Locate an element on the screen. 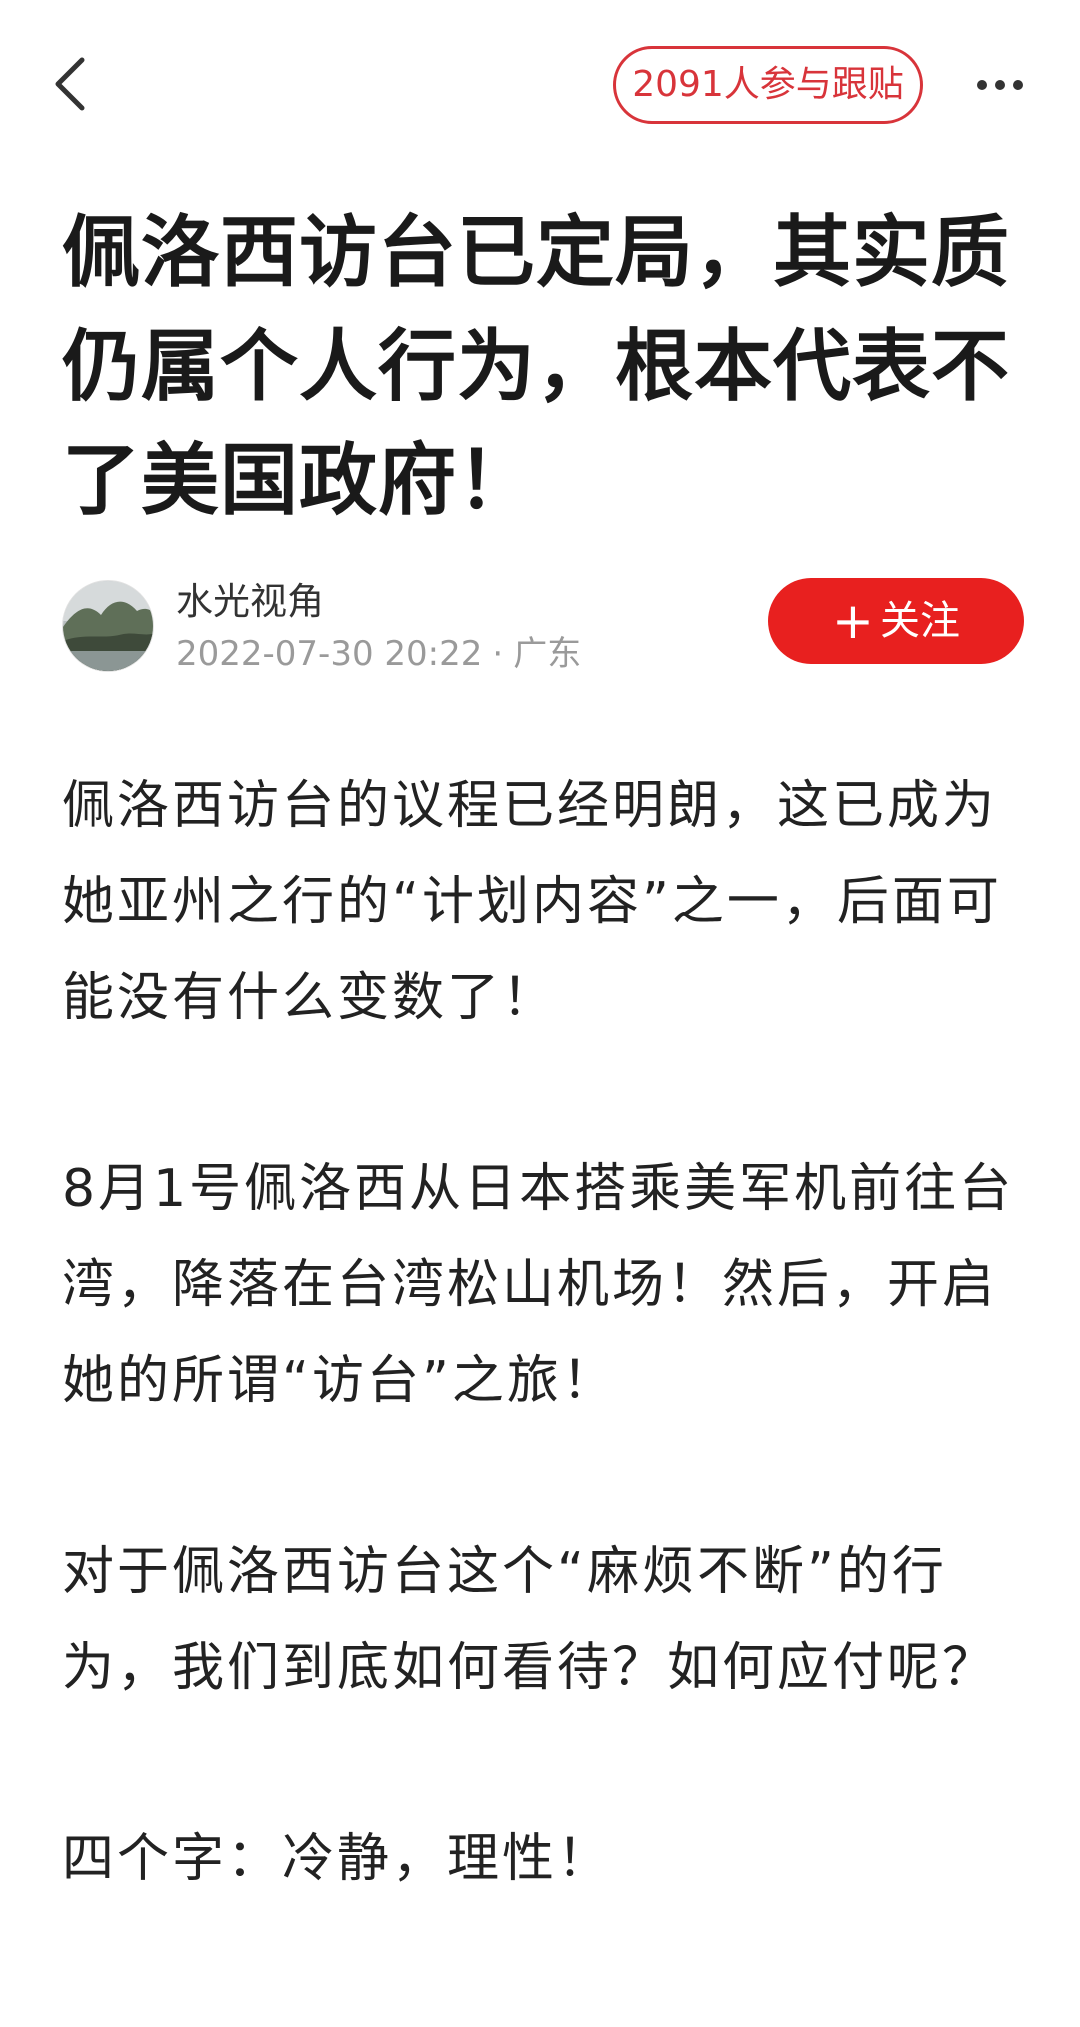 The image size is (1080, 2027). comments-count-button: 2091人参与跟贴 is located at coordinates (768, 85).